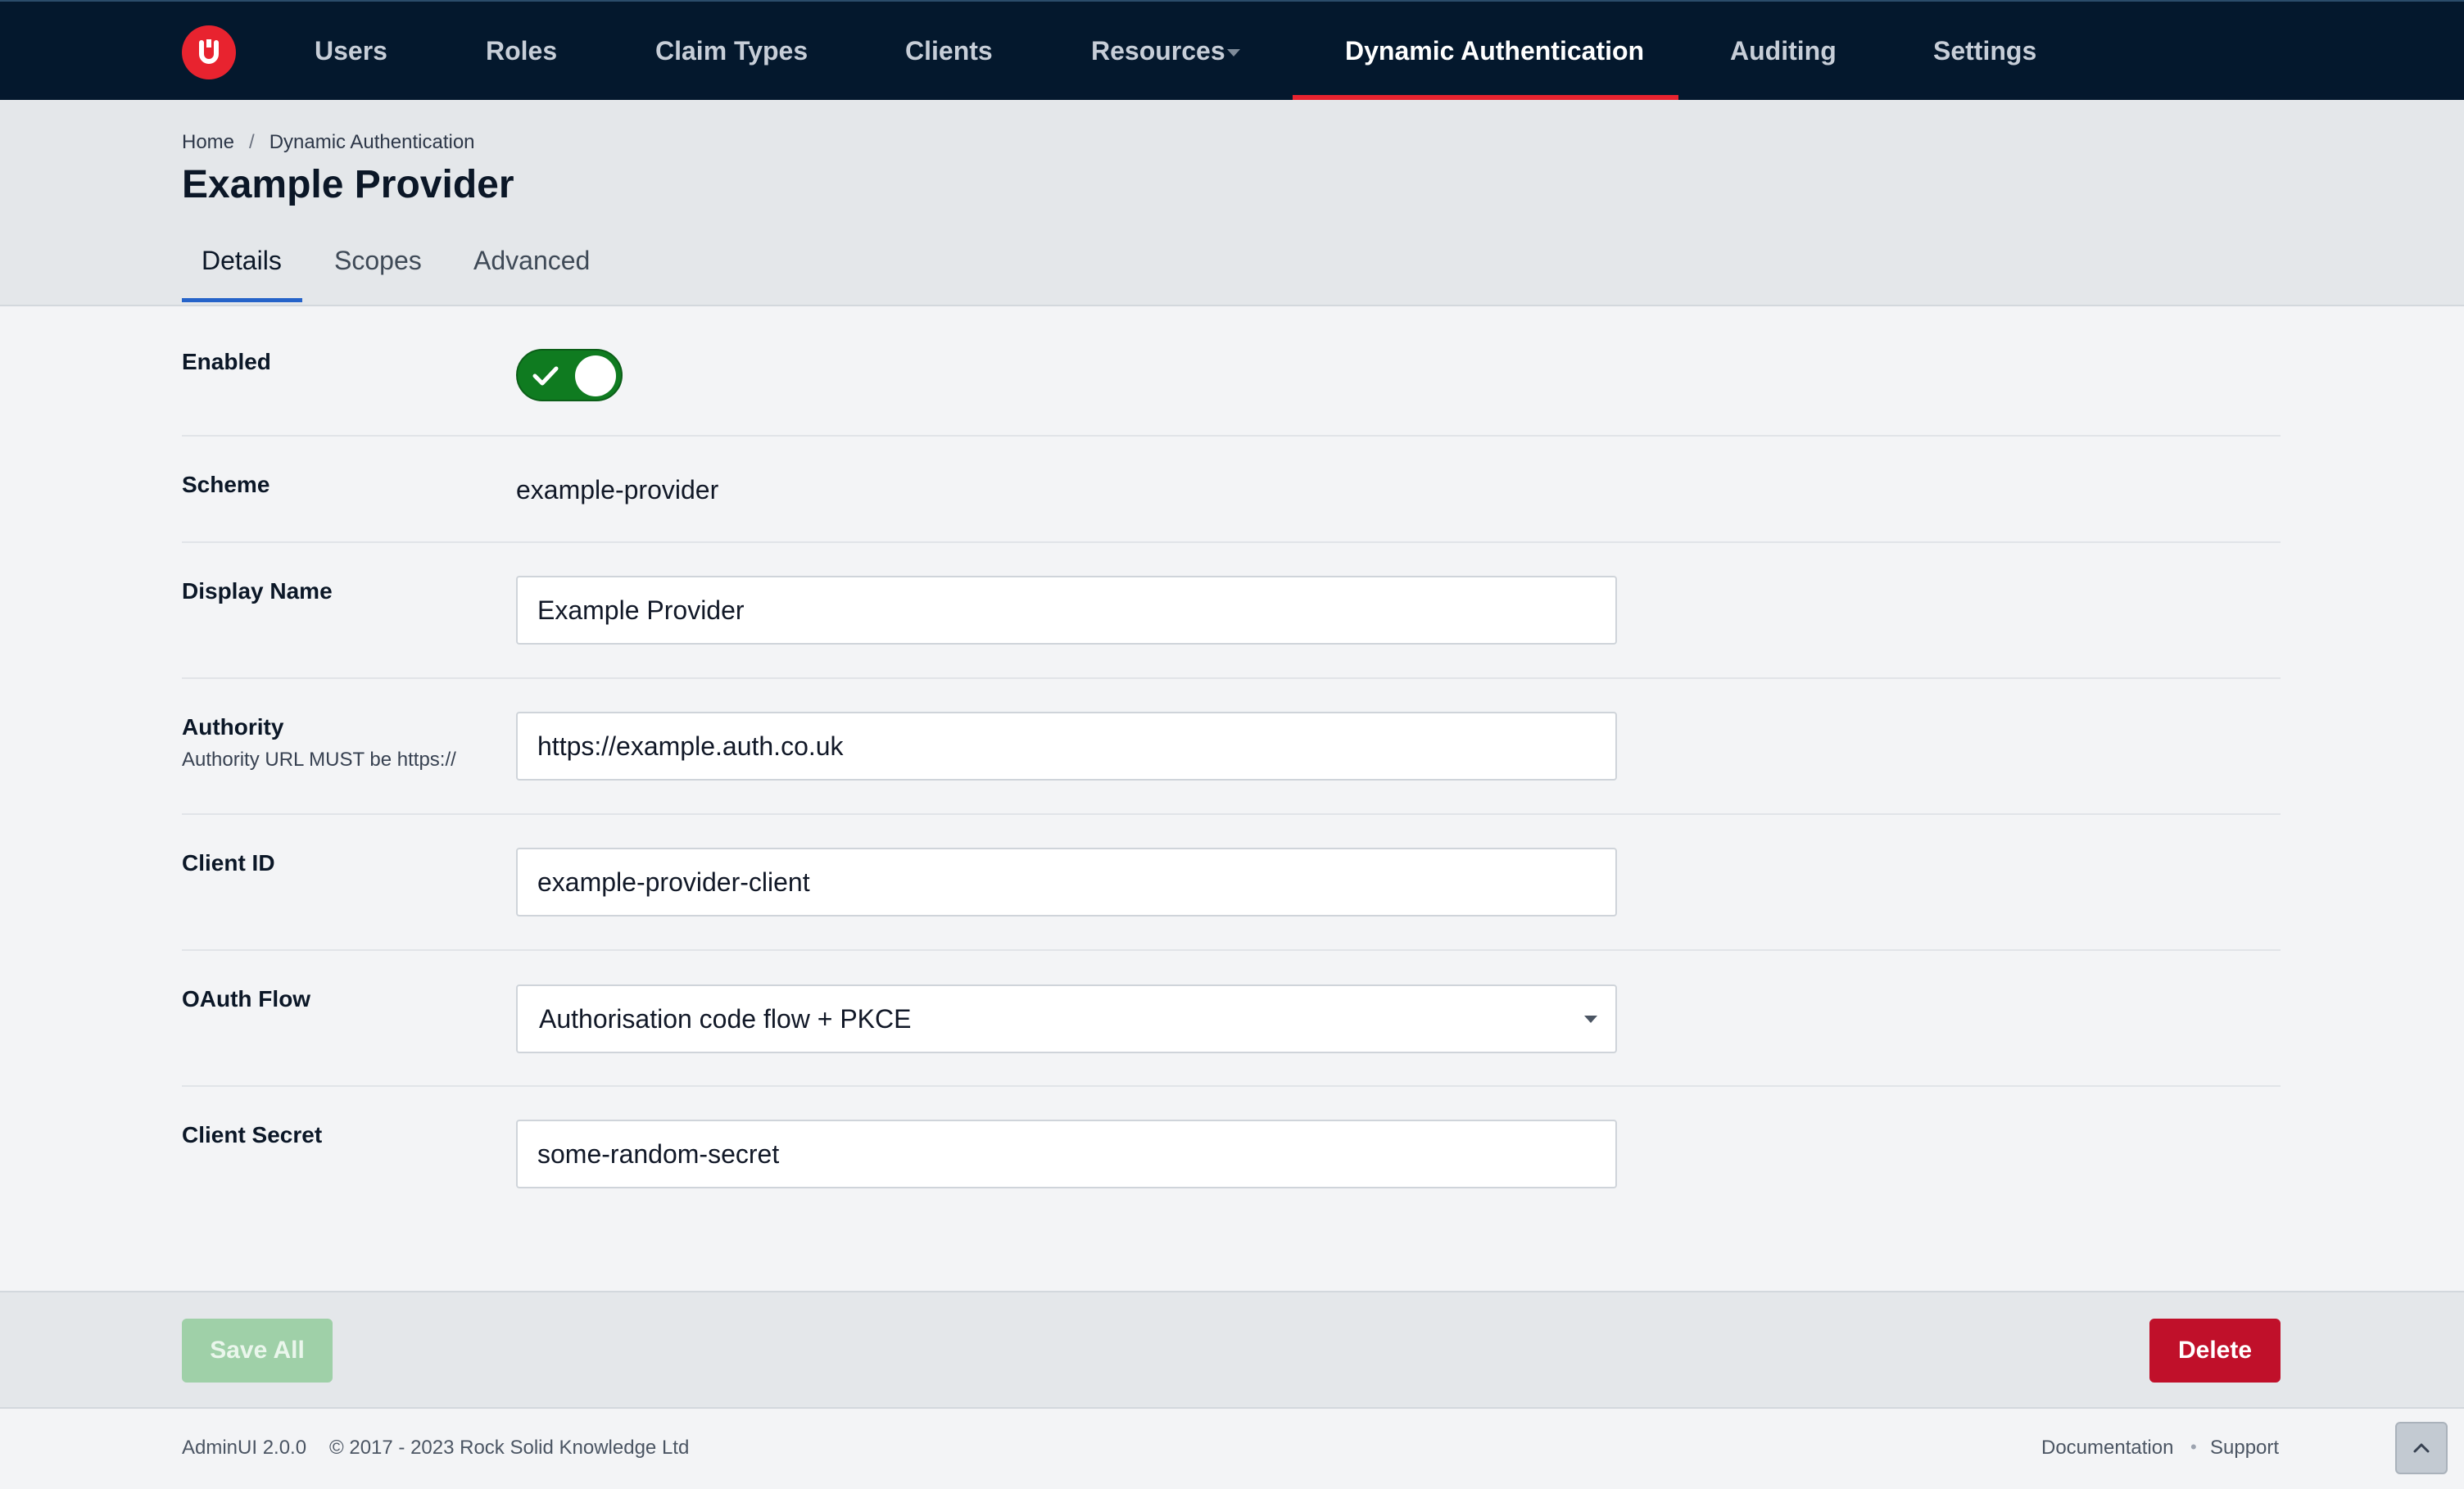 The width and height of the screenshot is (2464, 1489). I want to click on tab-scopes: Scopes, so click(378, 261).